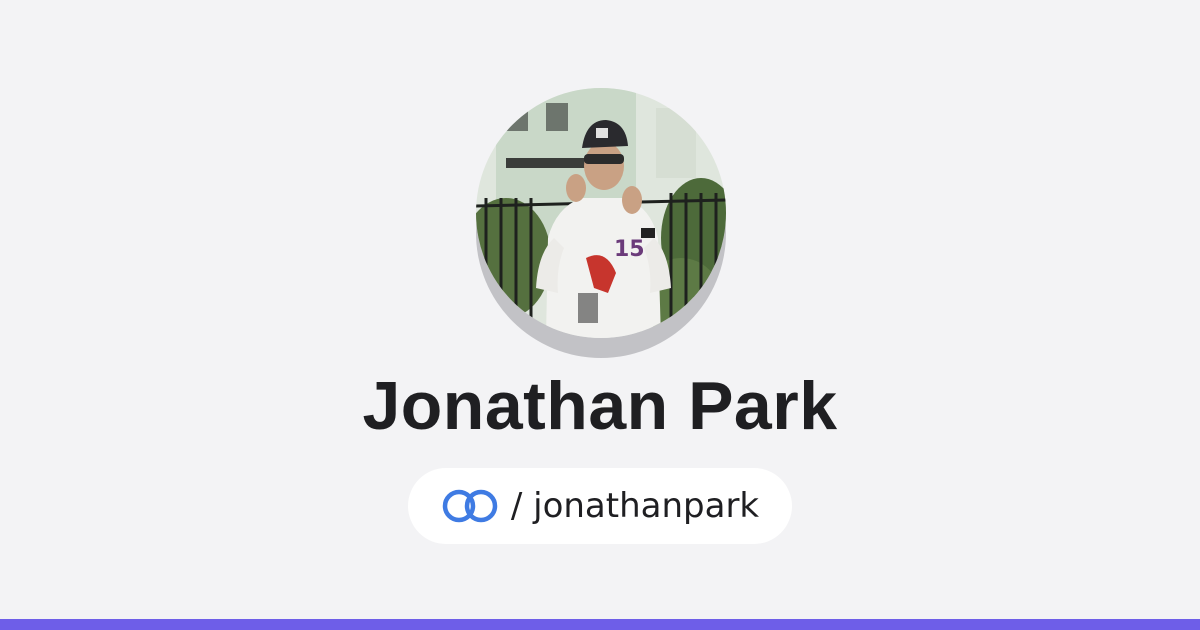 The height and width of the screenshot is (630, 1200). I want to click on accent-bar, so click(600, 624).